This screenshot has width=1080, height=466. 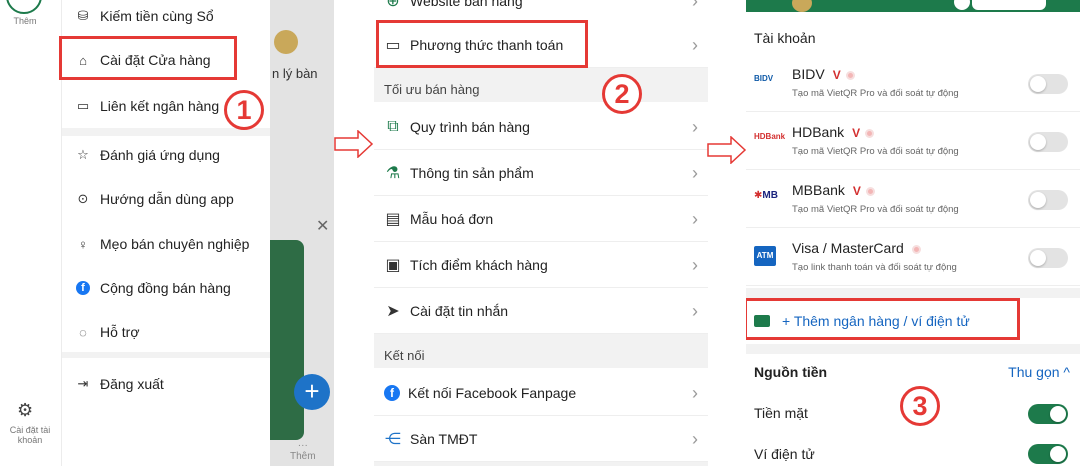 I want to click on row-label: Cài đặt tin nhắn, so click(x=459, y=310).